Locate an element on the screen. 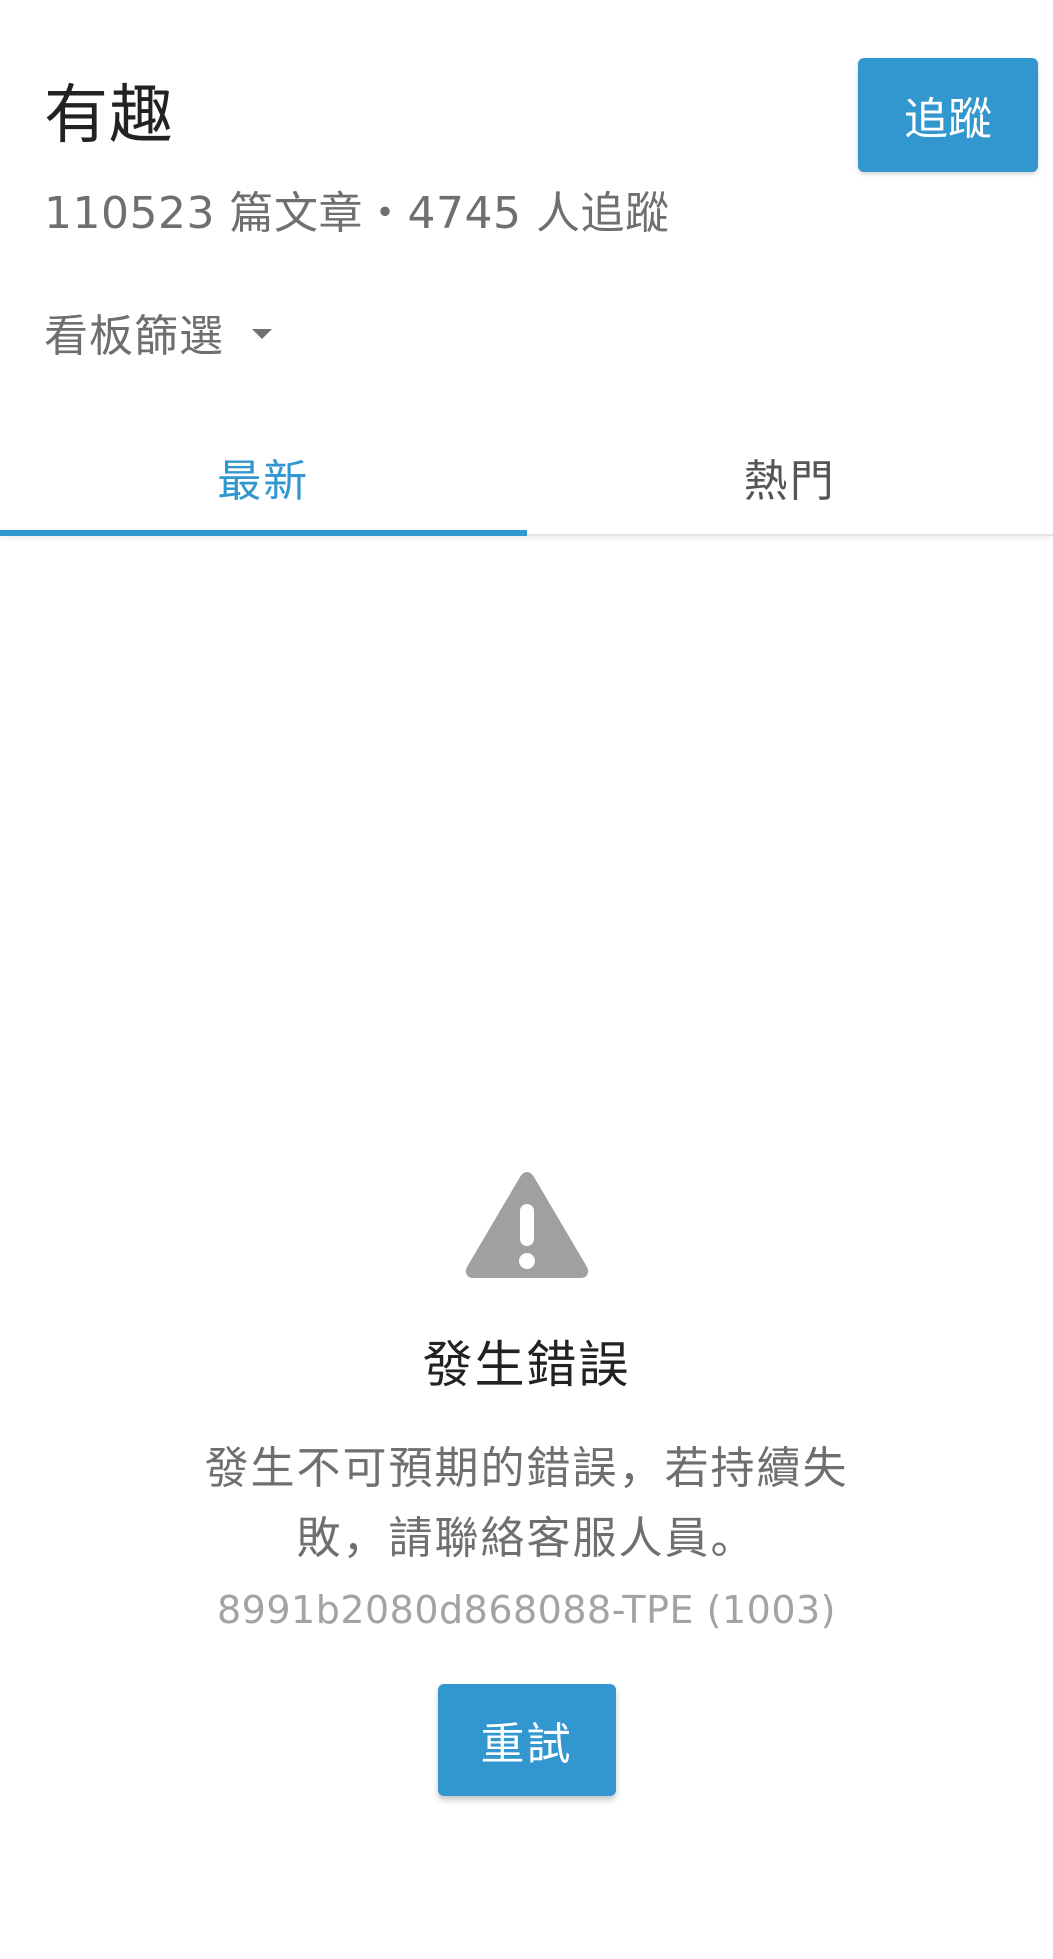  article-unit: 篇文章 is located at coordinates (296, 213).